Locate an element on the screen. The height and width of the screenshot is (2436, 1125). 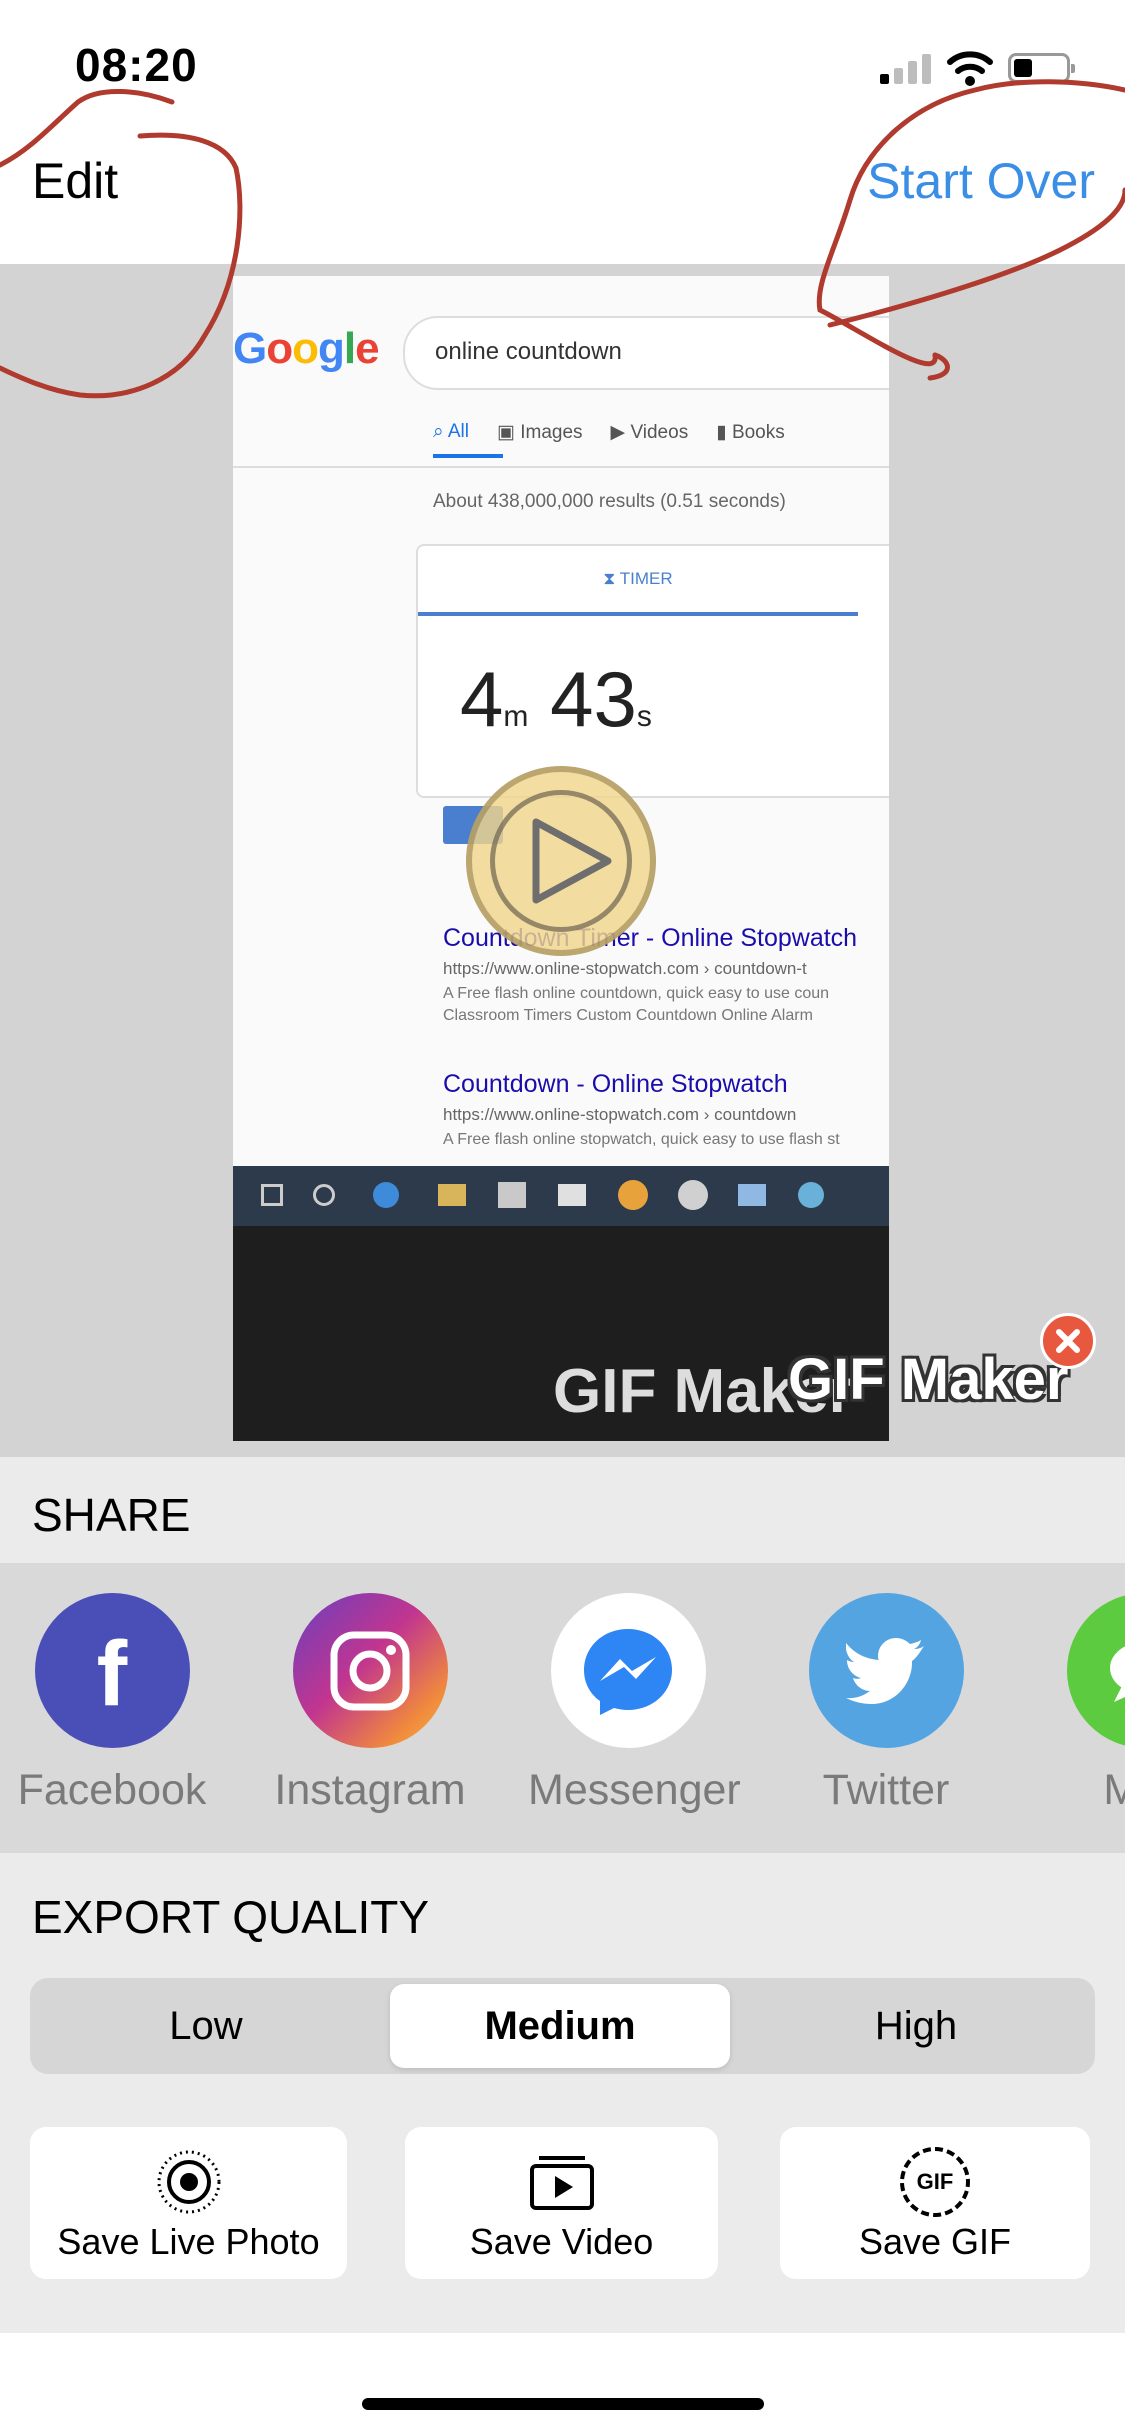
share-facebook: f Facebook is located at coordinates (112, 1704).